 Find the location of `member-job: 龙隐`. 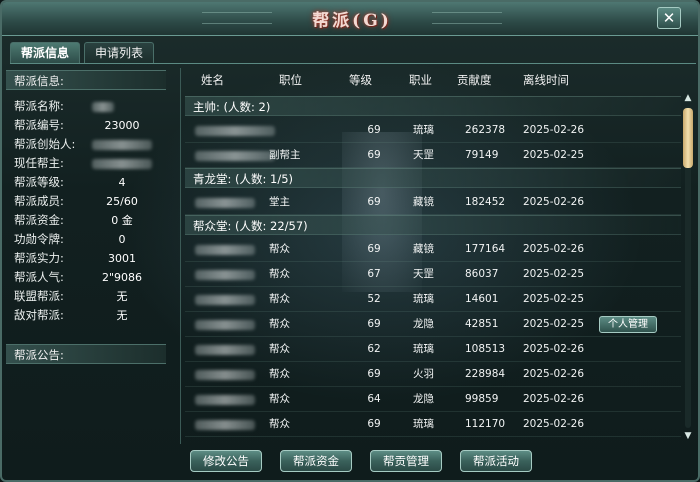

member-job: 龙隐 is located at coordinates (423, 324).